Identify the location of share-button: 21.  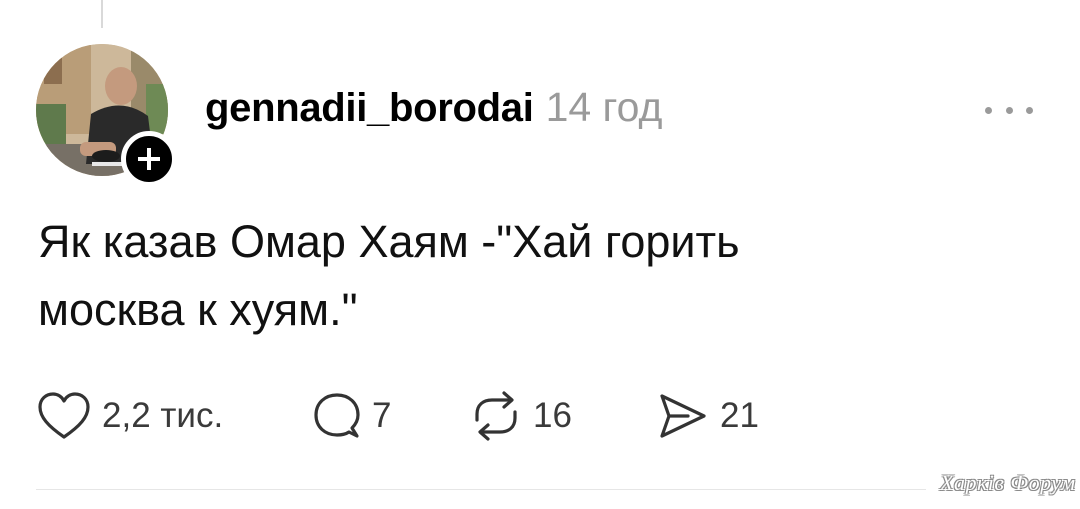
(707, 416).